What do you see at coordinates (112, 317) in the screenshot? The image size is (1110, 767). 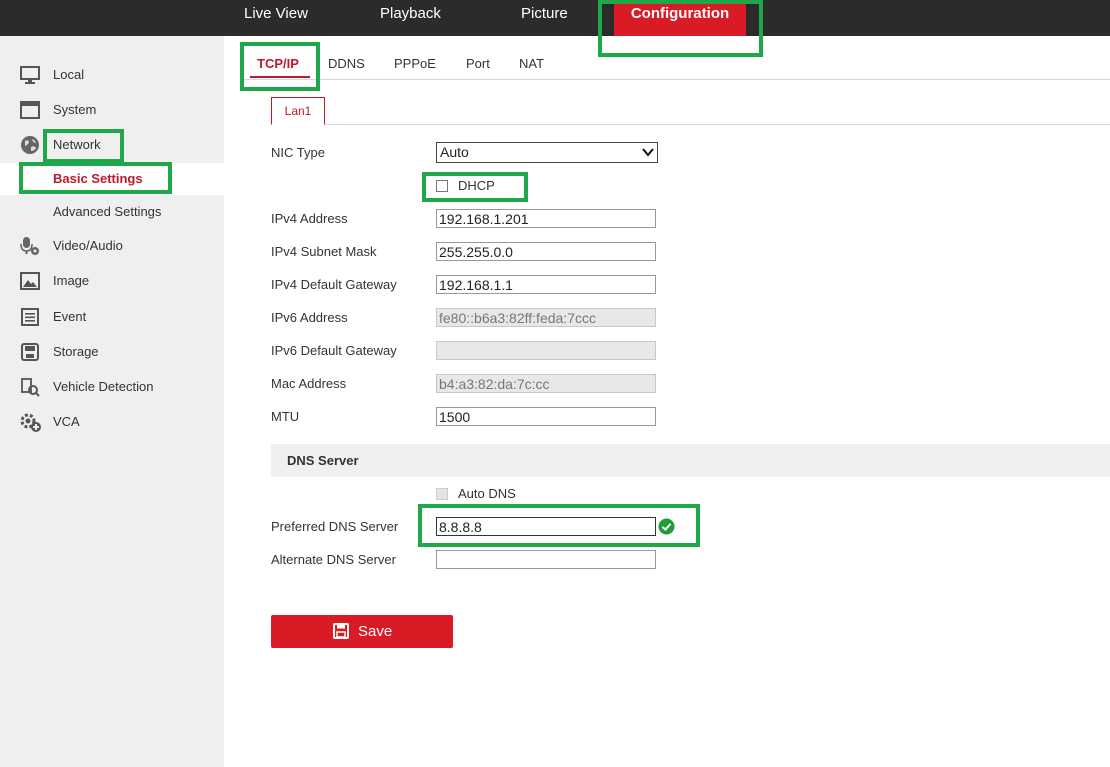 I see `sidebar-item-event: Event` at bounding box center [112, 317].